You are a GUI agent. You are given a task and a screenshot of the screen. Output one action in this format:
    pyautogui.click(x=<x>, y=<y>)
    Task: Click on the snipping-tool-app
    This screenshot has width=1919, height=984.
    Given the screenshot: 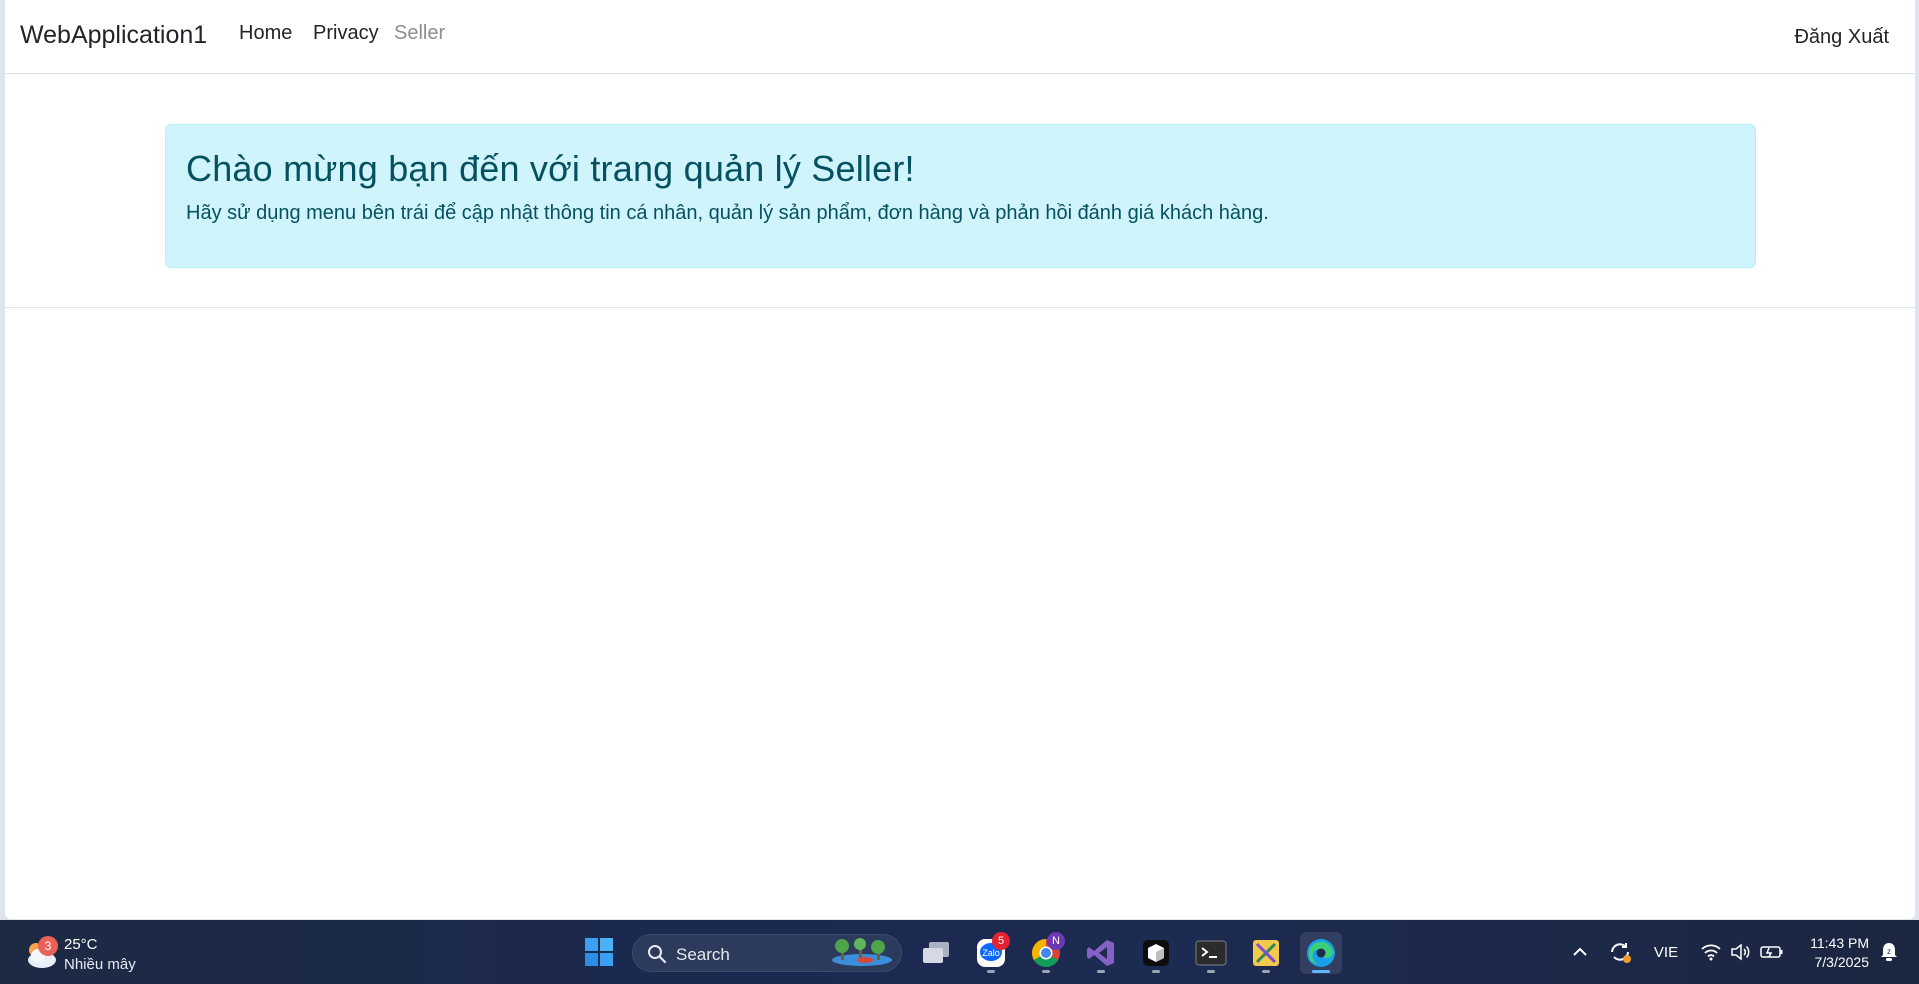 What is the action you would take?
    pyautogui.click(x=1266, y=953)
    